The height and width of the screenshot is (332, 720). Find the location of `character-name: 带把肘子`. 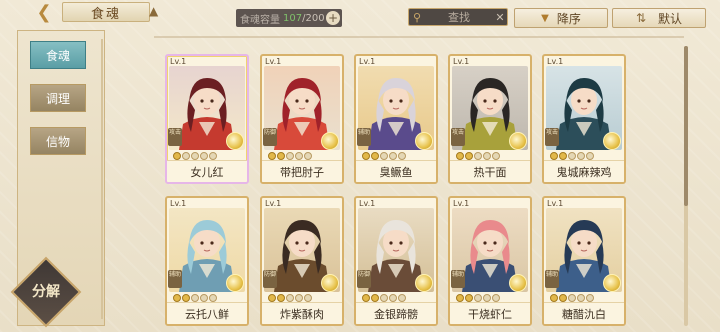

character-name: 带把肘子 is located at coordinates (302, 171).